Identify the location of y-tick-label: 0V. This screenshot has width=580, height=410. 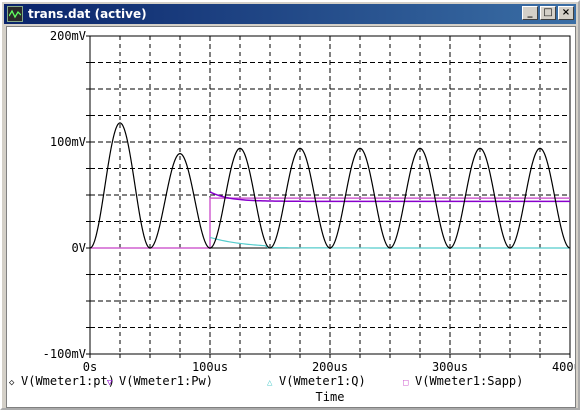
(79, 248).